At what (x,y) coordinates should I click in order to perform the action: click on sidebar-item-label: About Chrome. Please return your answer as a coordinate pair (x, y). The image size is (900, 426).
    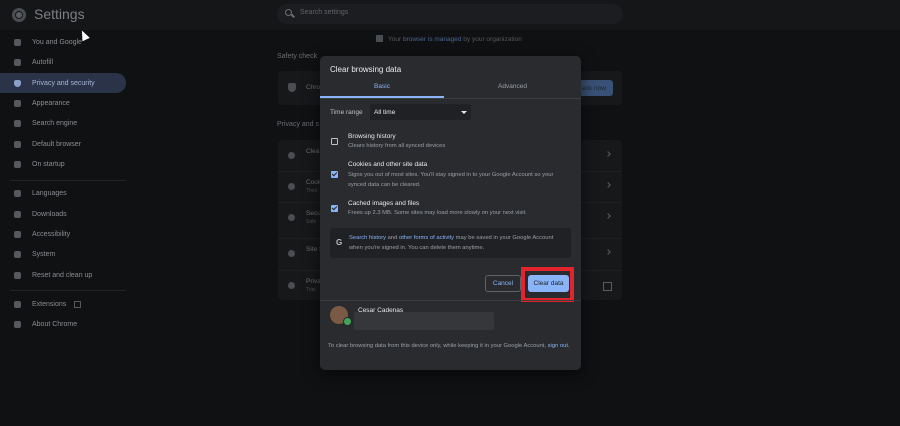
    Looking at the image, I should click on (55, 324).